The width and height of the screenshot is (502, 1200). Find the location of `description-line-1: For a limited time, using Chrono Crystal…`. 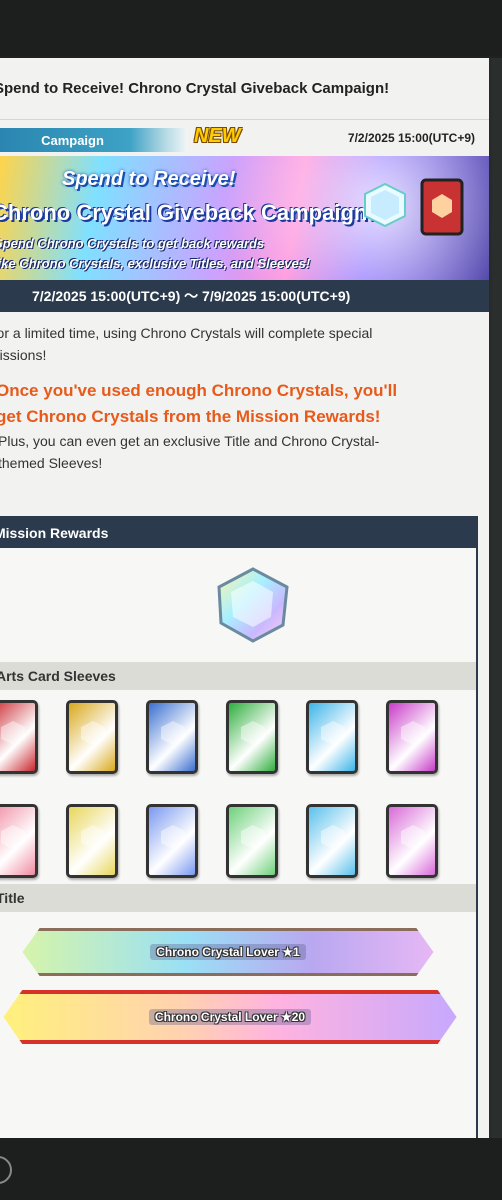

description-line-1: For a limited time, using Chrono Crystal… is located at coordinates (186, 333).